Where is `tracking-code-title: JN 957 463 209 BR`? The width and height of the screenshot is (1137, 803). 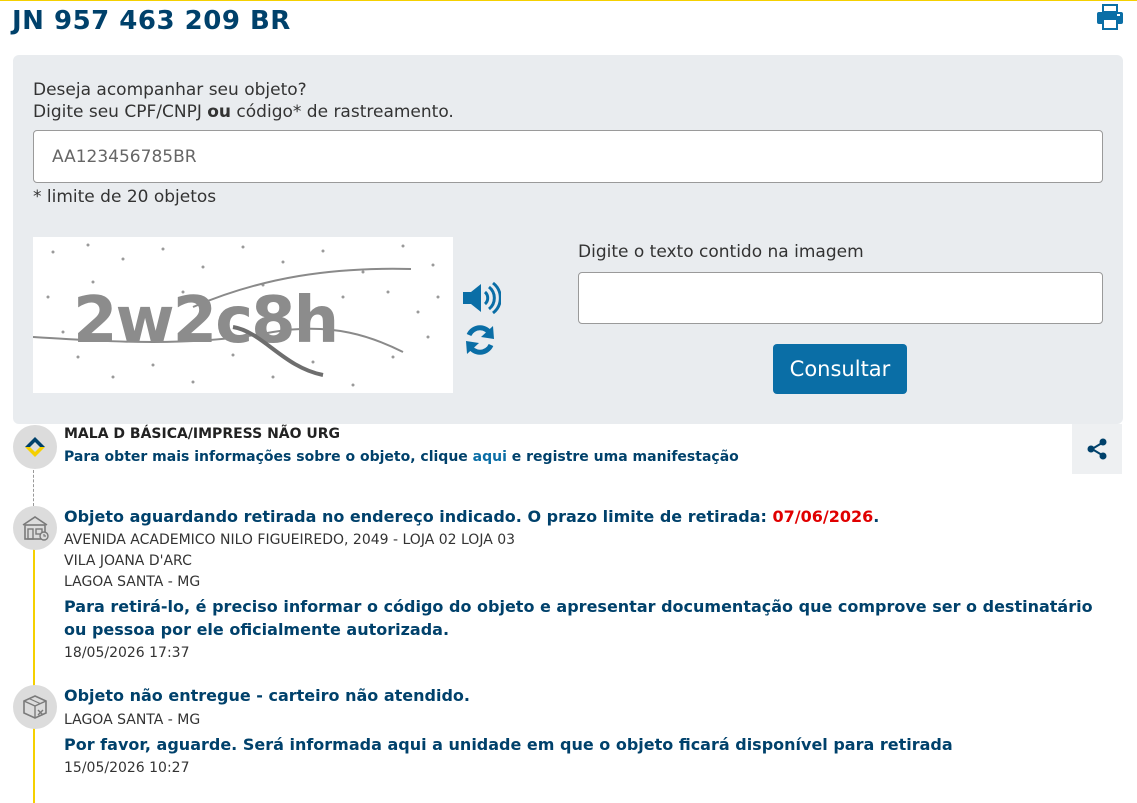 tracking-code-title: JN 957 463 209 BR is located at coordinates (151, 21).